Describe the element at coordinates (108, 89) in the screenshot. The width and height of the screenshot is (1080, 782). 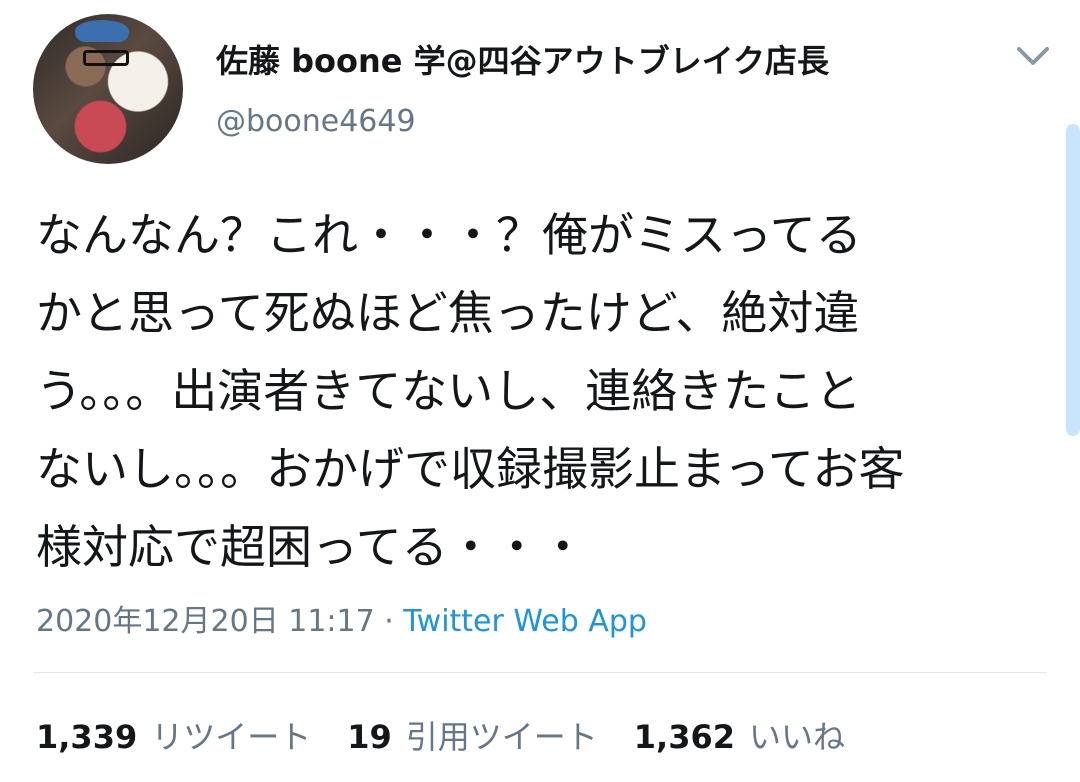
I see `avatar` at that location.